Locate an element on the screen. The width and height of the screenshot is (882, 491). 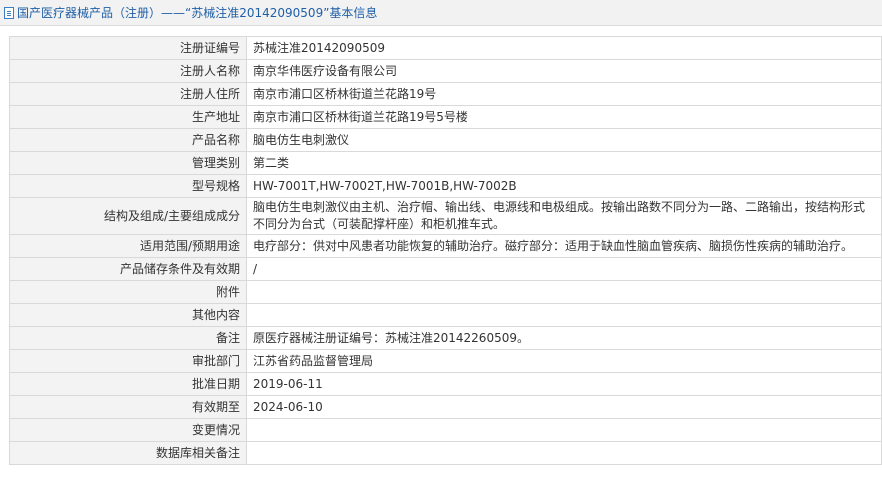
table-row: 数据库相关备注 is located at coordinates (445, 453).